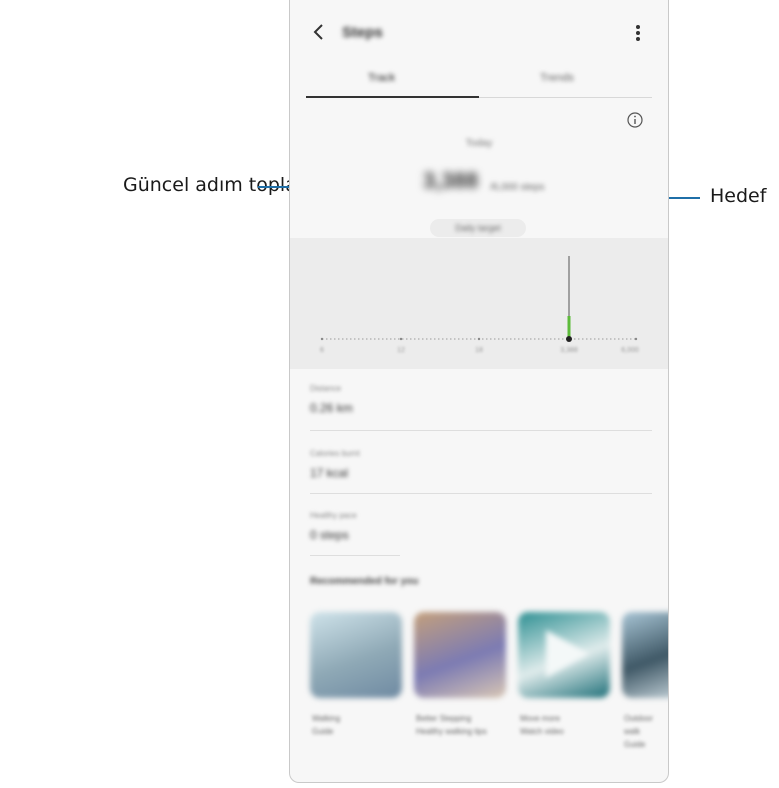 This screenshot has height=788, width=779. Describe the element at coordinates (401, 350) in the screenshot. I see `chart-tick-1: 12` at that location.